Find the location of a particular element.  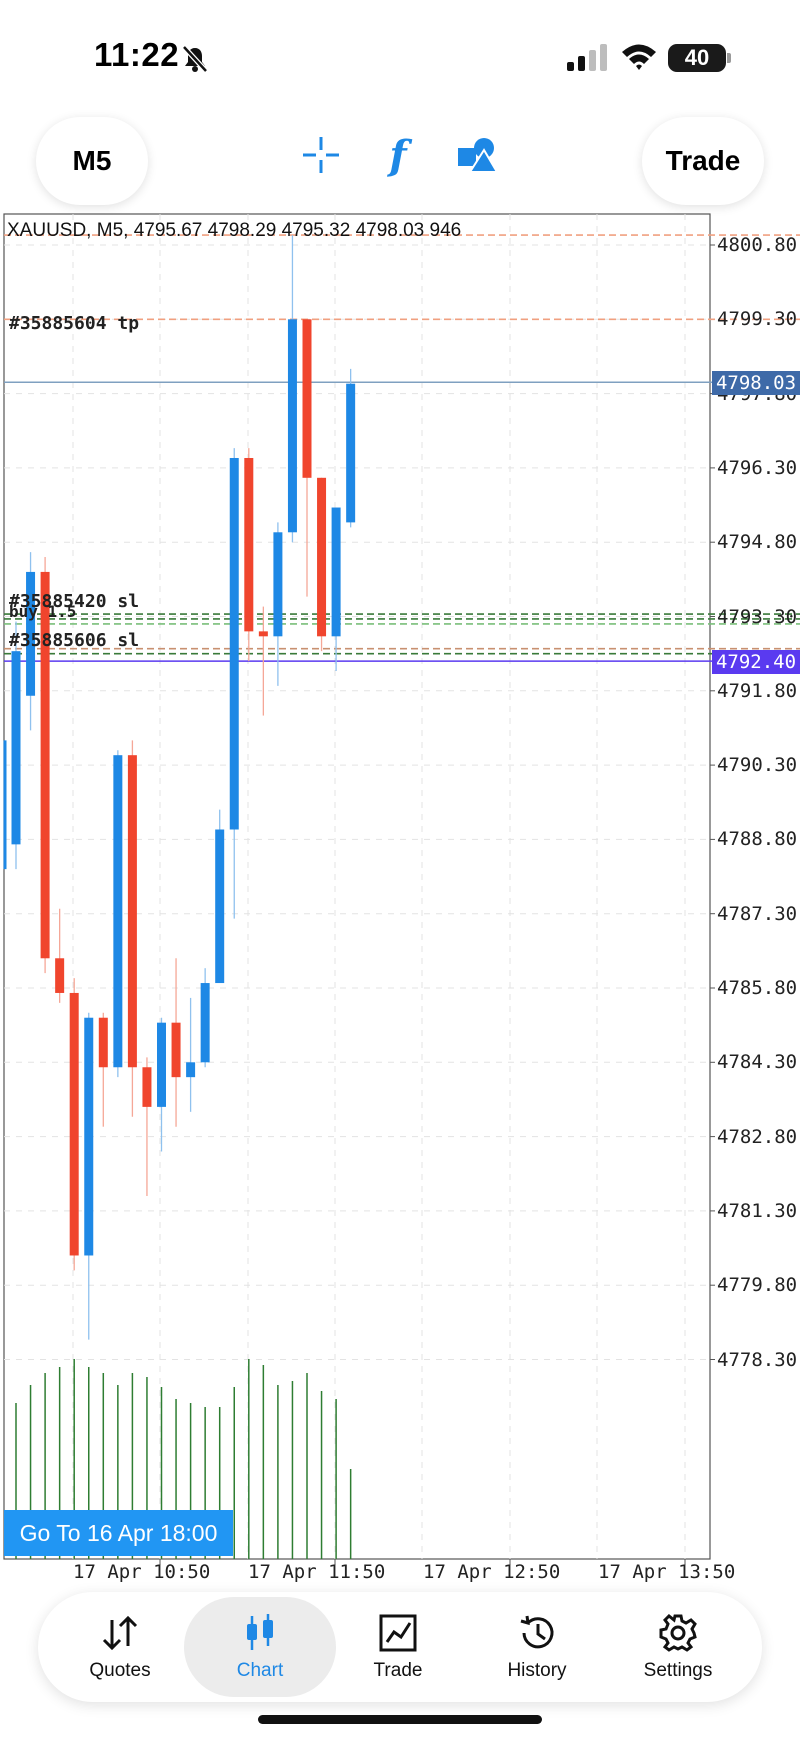

nav-quotes-label: Quotes is located at coordinates (120, 1670).